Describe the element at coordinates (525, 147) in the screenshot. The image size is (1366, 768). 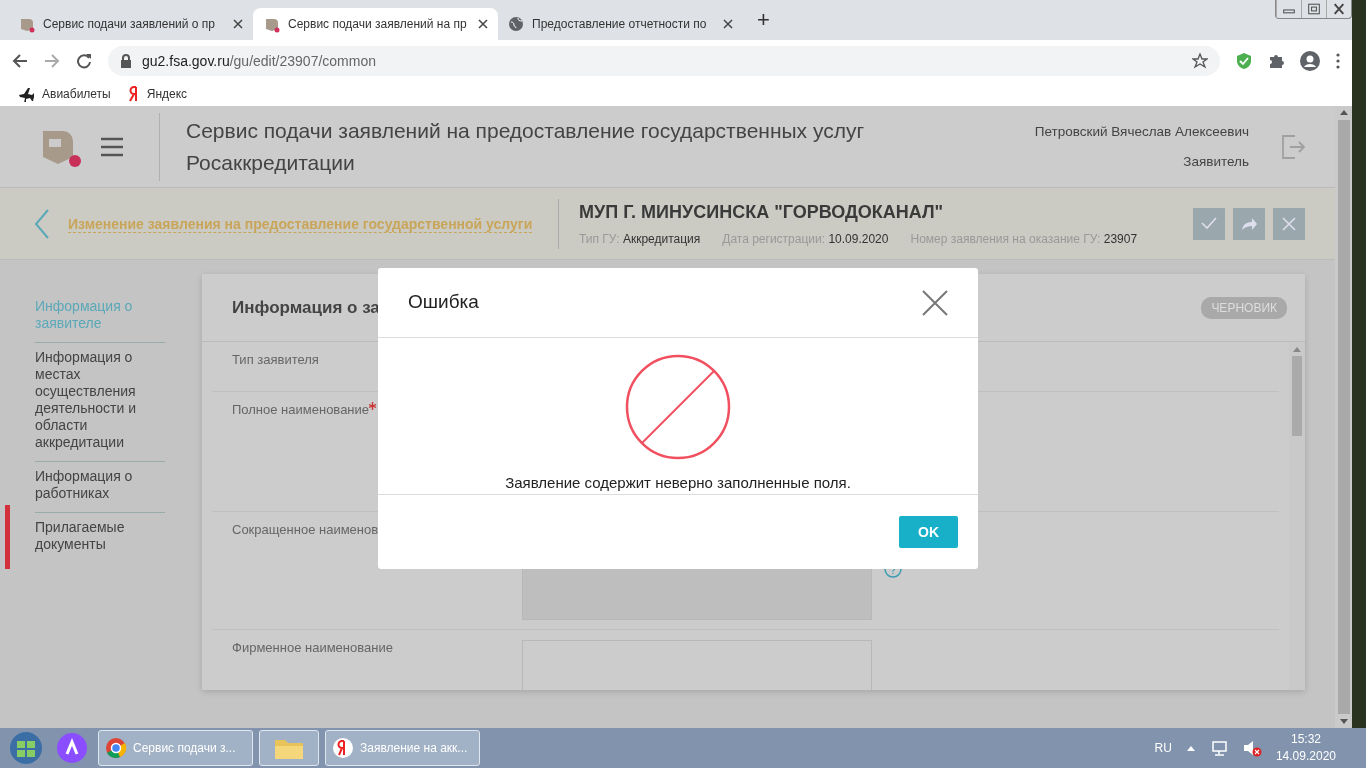
I see `page-title: Сервис подачи заявлений на предоставление государственных услуг Росаккредитации` at that location.